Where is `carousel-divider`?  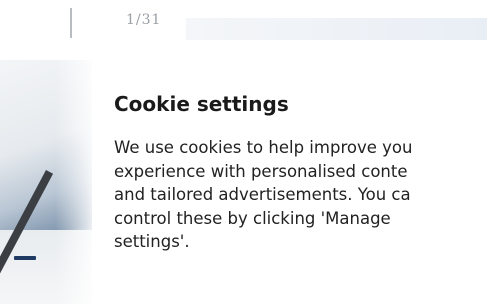 carousel-divider is located at coordinates (71, 23).